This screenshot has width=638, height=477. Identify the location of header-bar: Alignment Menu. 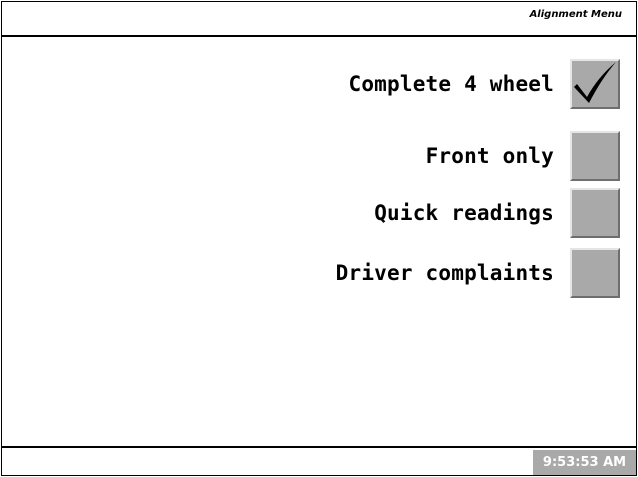
(319, 19).